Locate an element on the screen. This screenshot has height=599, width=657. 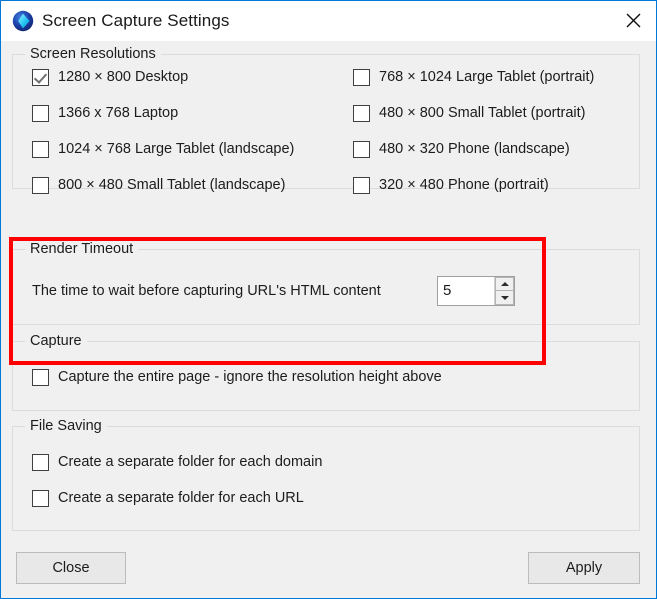
checkbox-480x800-small-tablet-portrait is located at coordinates (361, 113).